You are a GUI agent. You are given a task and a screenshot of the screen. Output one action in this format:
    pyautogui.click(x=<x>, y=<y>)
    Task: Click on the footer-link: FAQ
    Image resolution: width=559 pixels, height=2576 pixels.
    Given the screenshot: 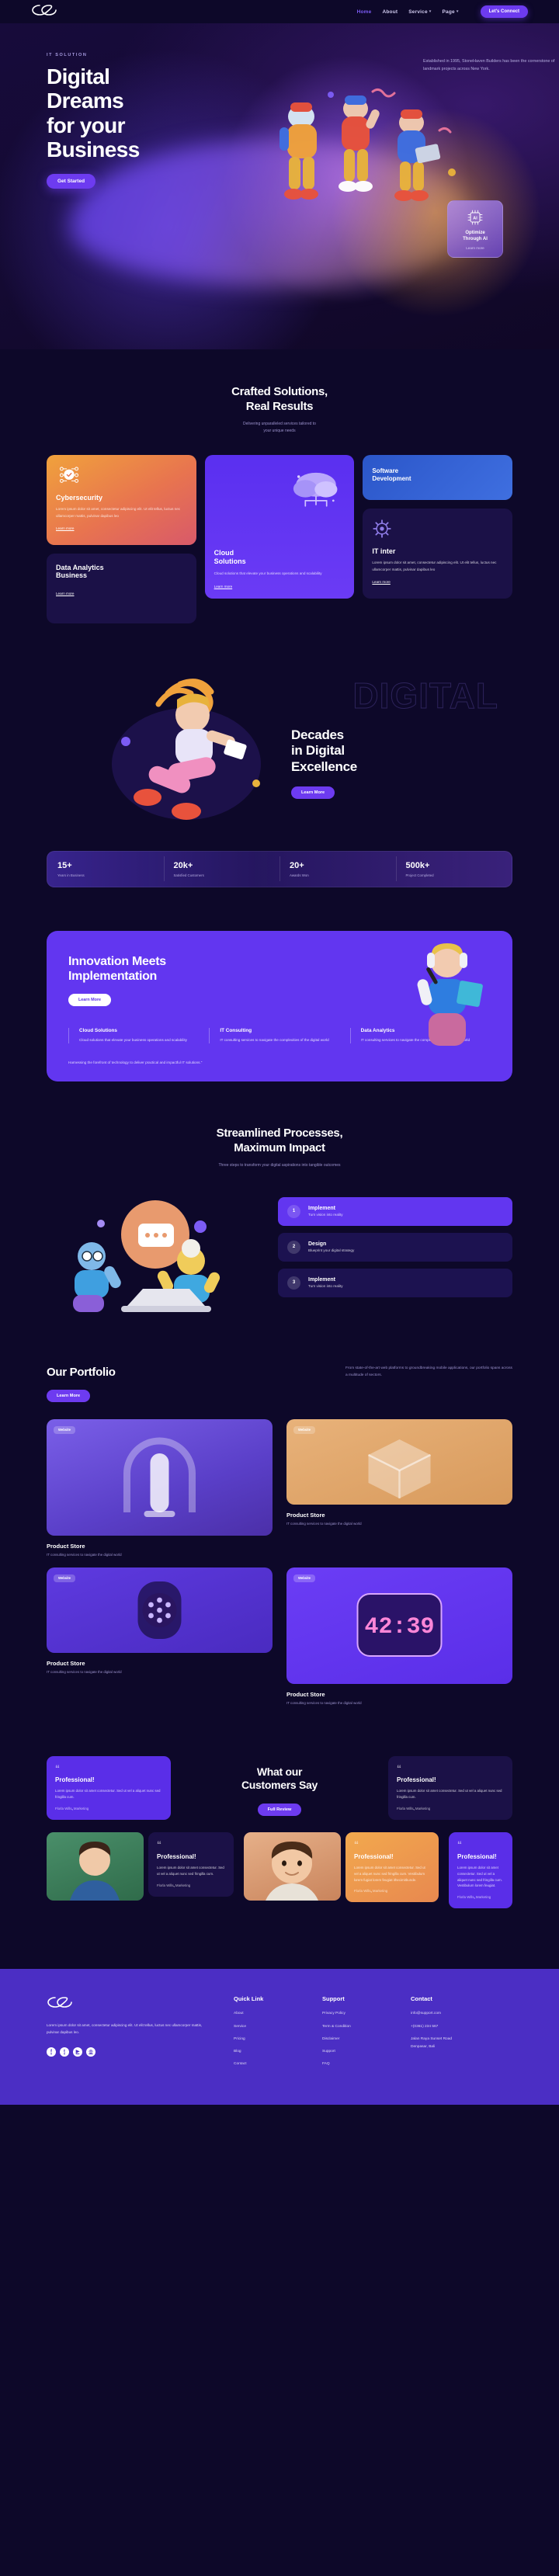 What is the action you would take?
    pyautogui.click(x=356, y=2064)
    